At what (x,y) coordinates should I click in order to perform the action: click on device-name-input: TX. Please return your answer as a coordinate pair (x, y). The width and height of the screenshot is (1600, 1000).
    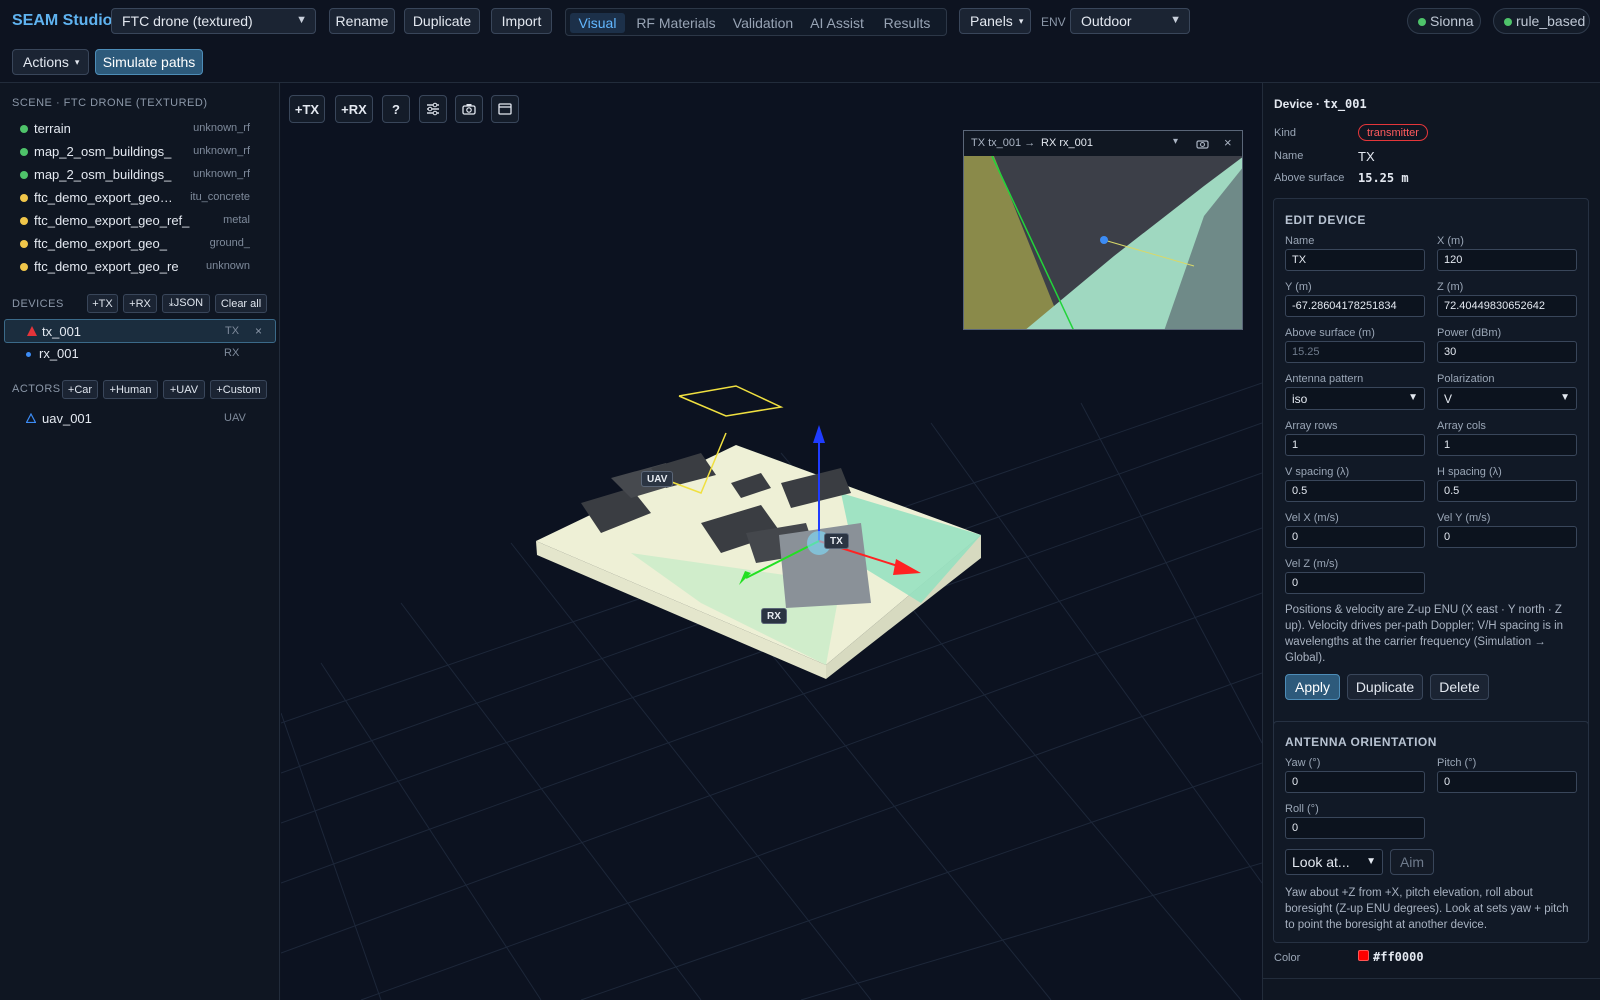
    Looking at the image, I should click on (1355, 260).